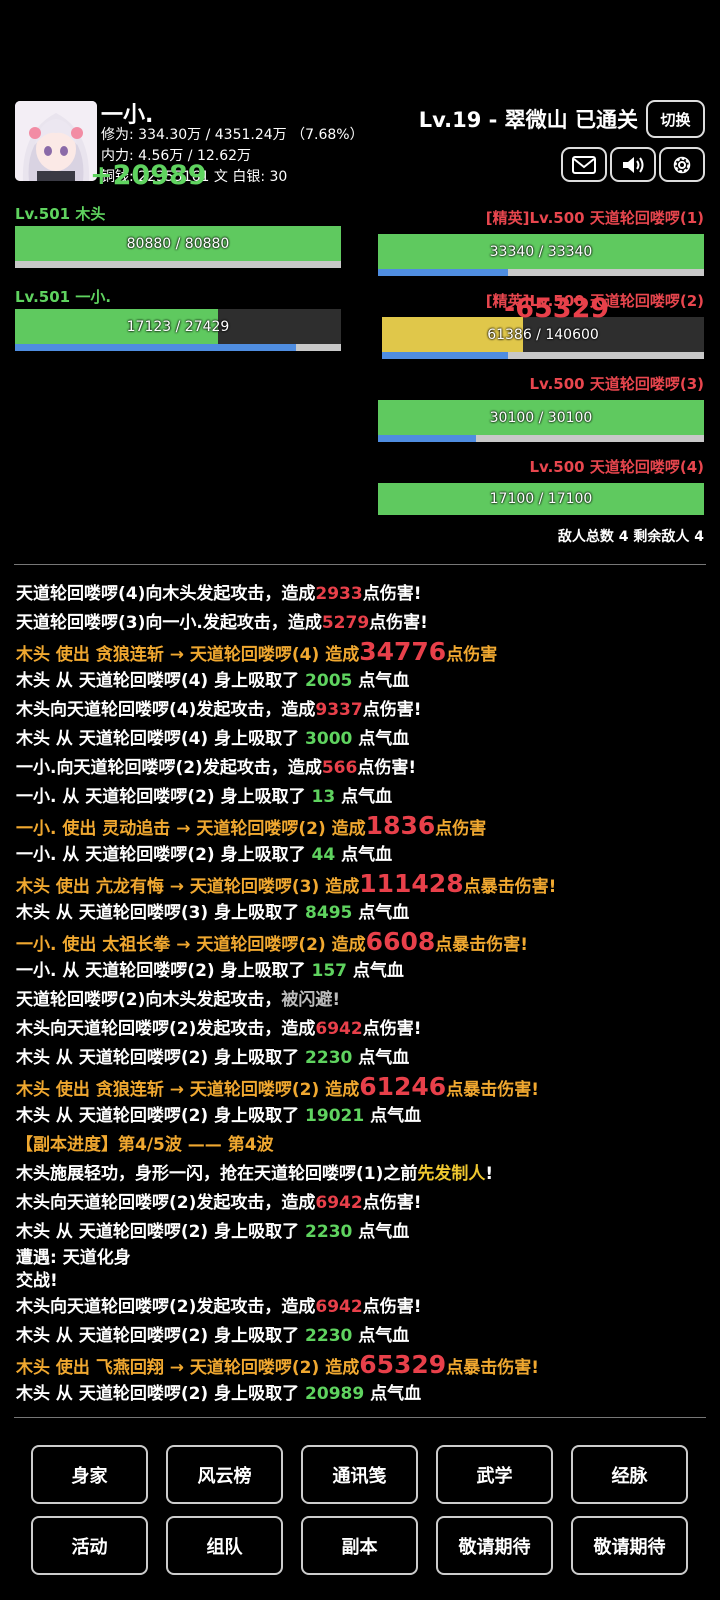 This screenshot has height=1600, width=720. I want to click on ally-energy-bar, so click(178, 264).